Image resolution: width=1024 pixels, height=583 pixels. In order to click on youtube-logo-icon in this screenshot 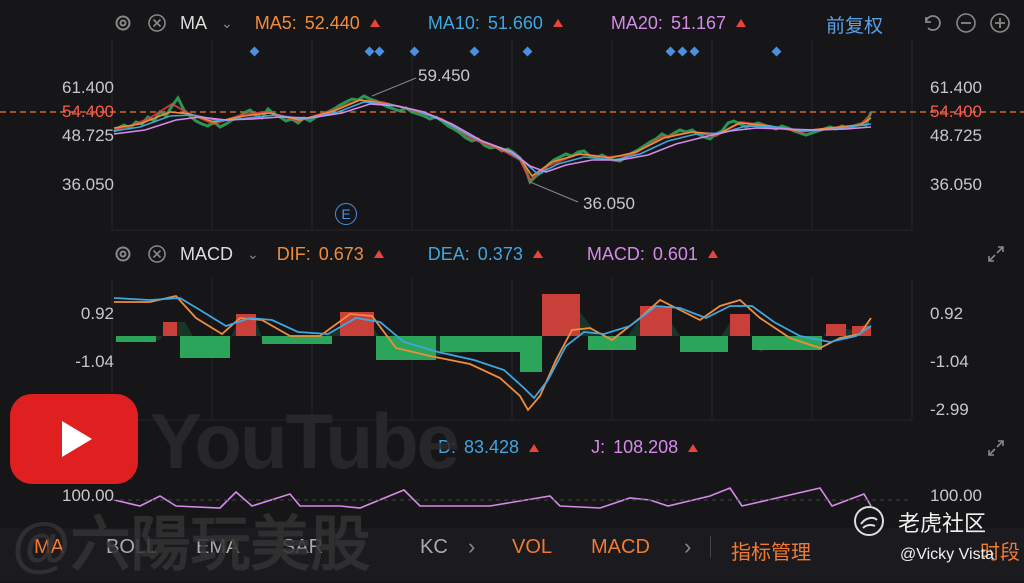, I will do `click(74, 439)`.